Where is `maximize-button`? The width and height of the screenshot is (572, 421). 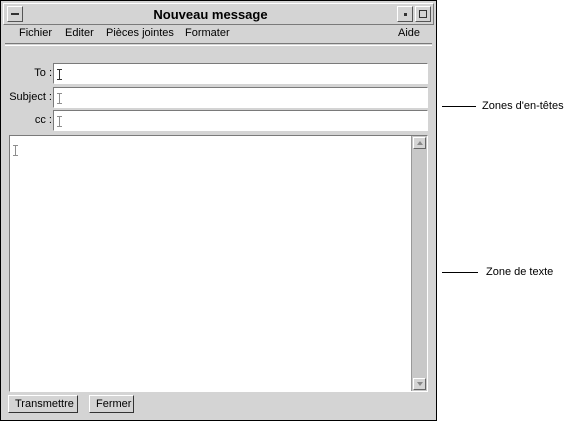 maximize-button is located at coordinates (423, 14).